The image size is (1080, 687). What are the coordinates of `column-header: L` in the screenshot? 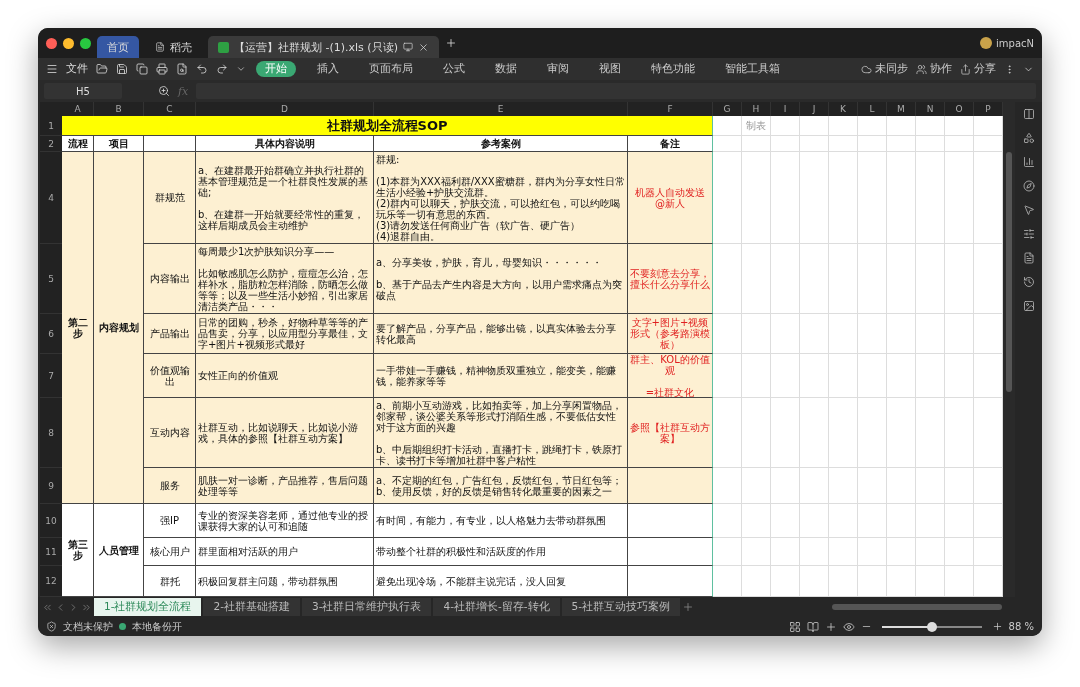 It's located at (872, 109).